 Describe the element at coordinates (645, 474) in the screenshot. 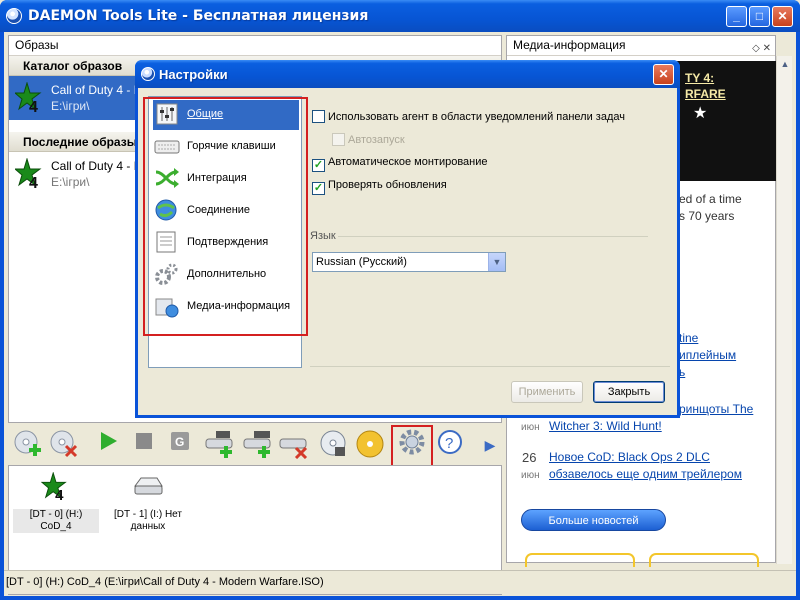

I see `news-link-cod-2: обзавелось еще одним трейлером` at that location.